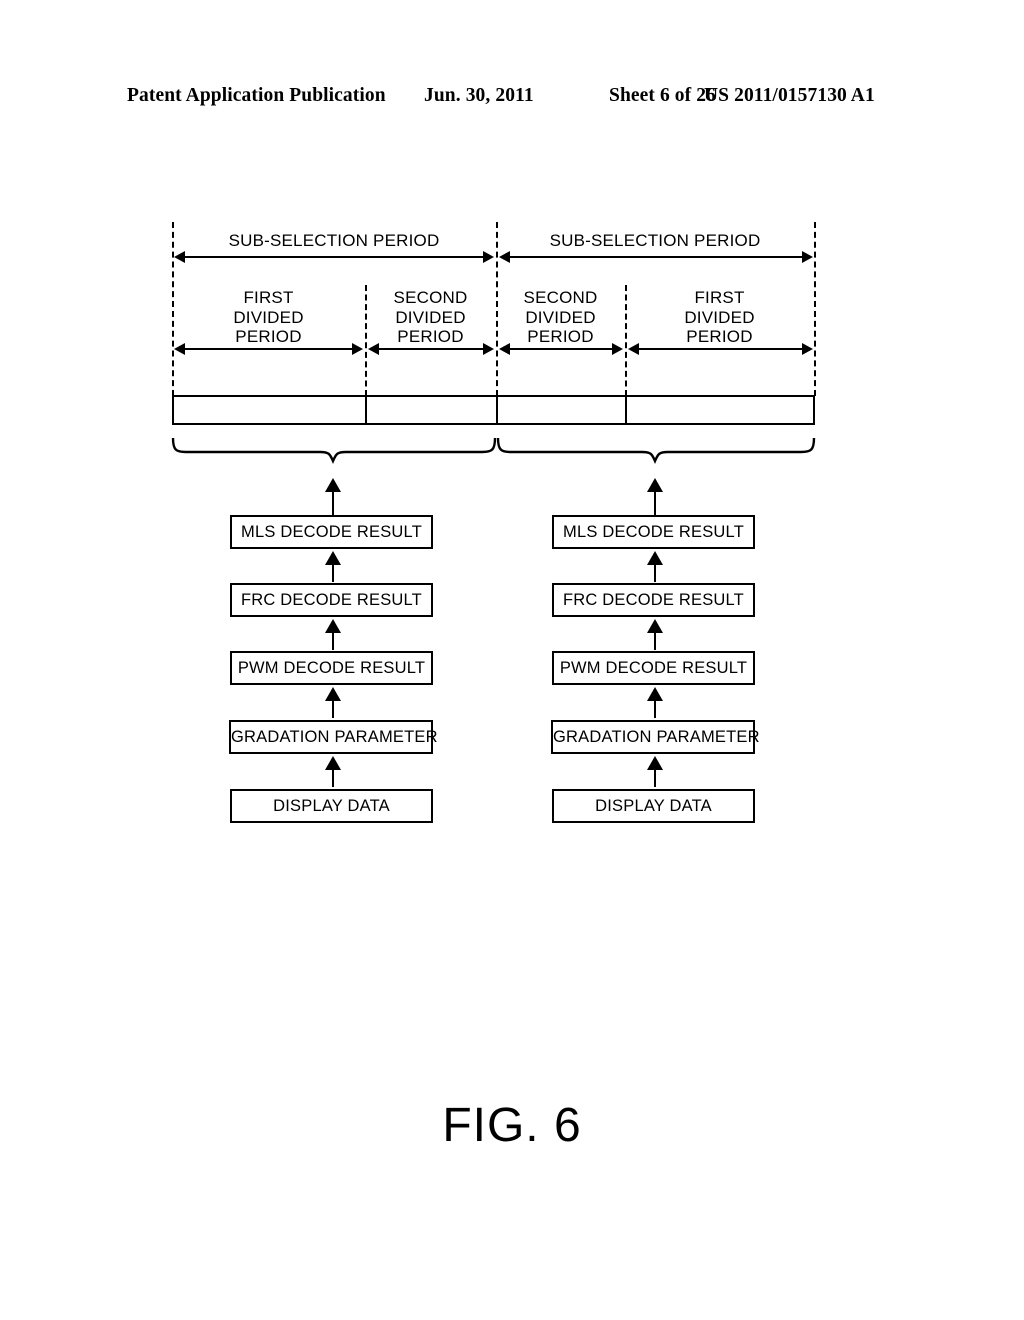  What do you see at coordinates (331, 668) in the screenshot?
I see `left-stack-box-pwm-decode-result: PWM DECODE RESULT` at bounding box center [331, 668].